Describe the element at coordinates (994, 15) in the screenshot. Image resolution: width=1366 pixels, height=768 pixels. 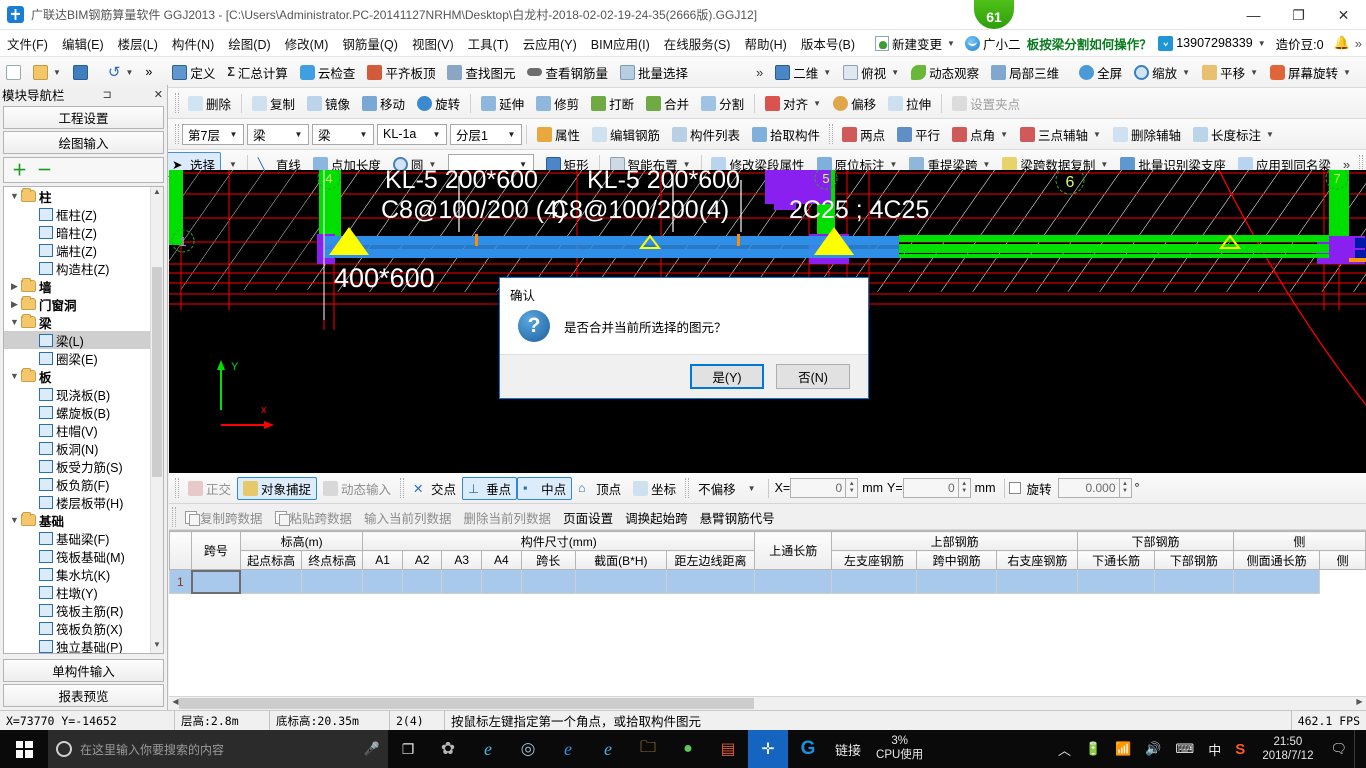
I see `score-badge: 61` at that location.